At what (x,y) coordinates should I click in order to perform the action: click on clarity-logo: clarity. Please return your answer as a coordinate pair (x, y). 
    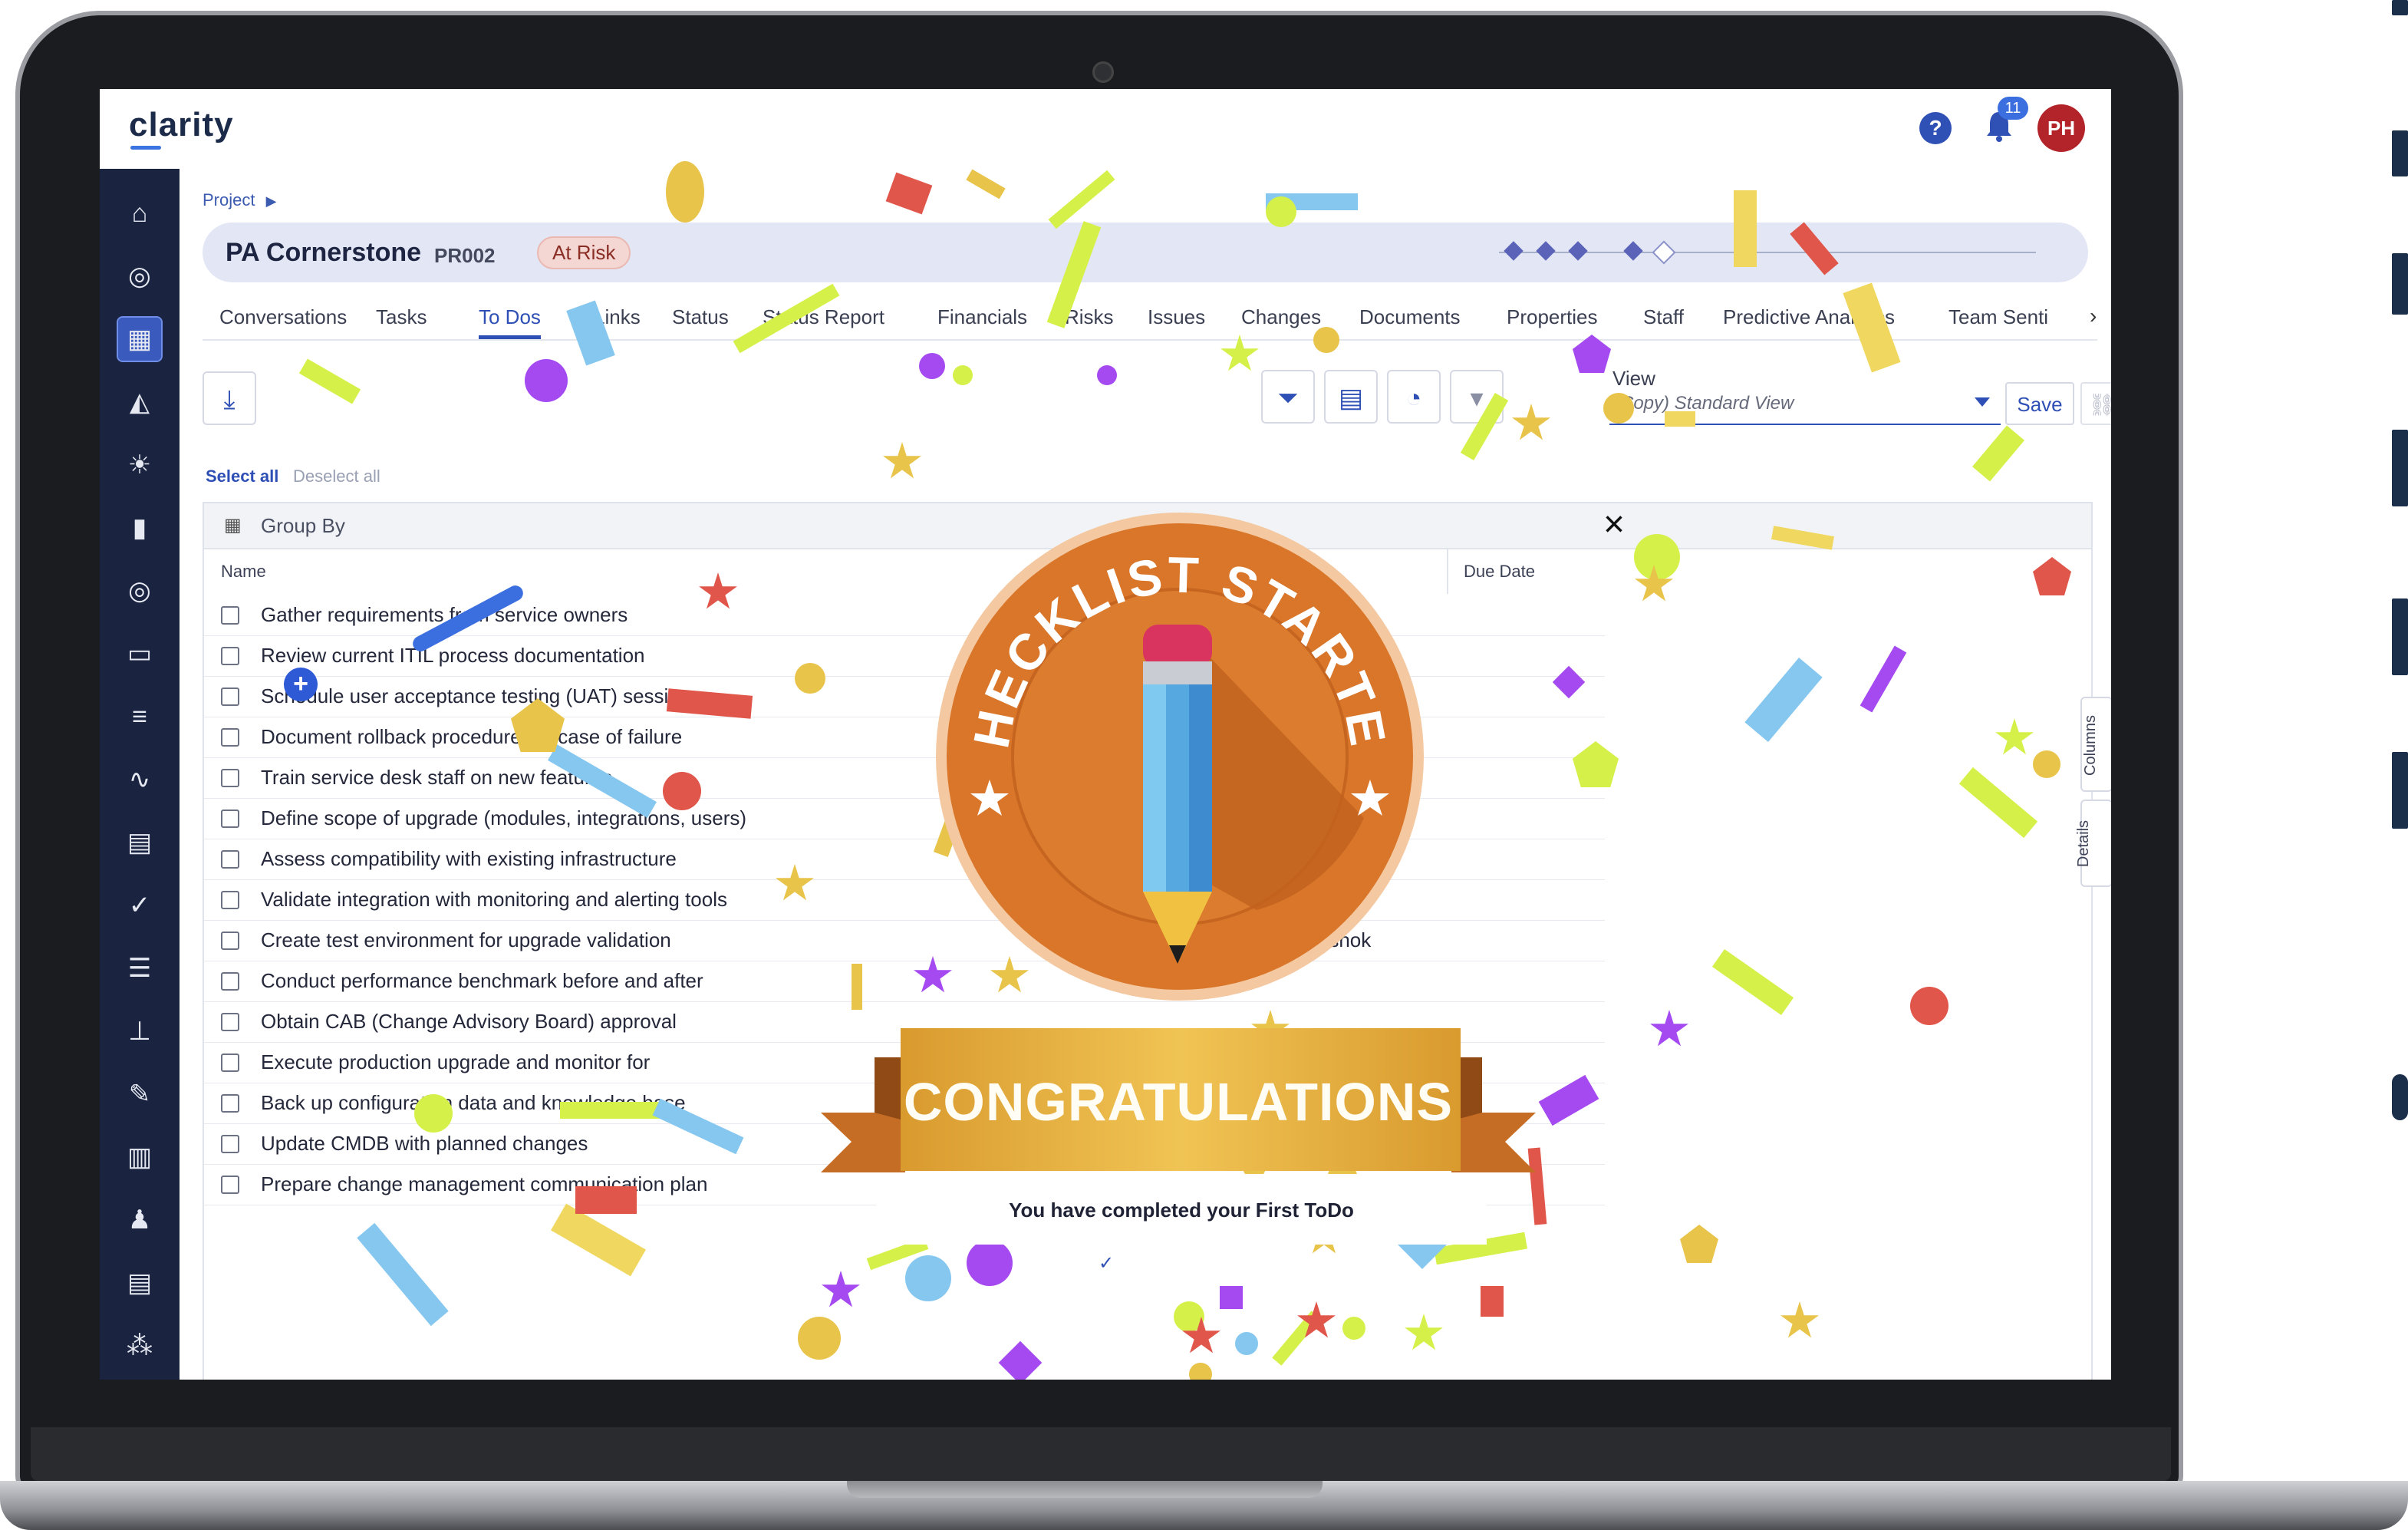
    Looking at the image, I should click on (181, 125).